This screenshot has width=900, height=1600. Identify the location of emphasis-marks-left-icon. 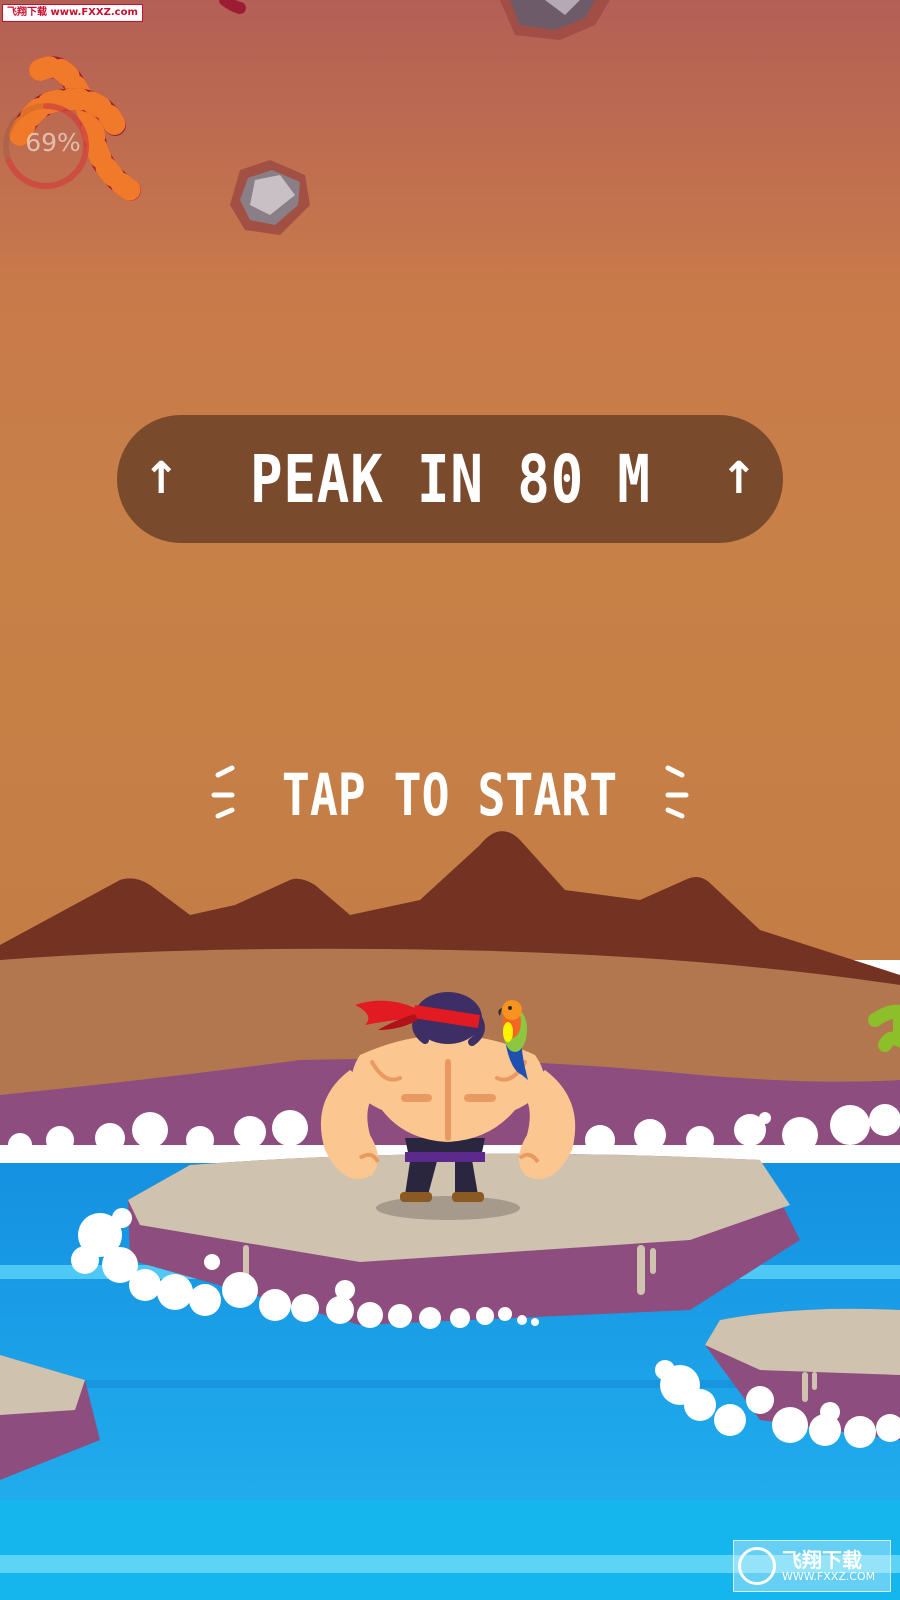
(223, 792).